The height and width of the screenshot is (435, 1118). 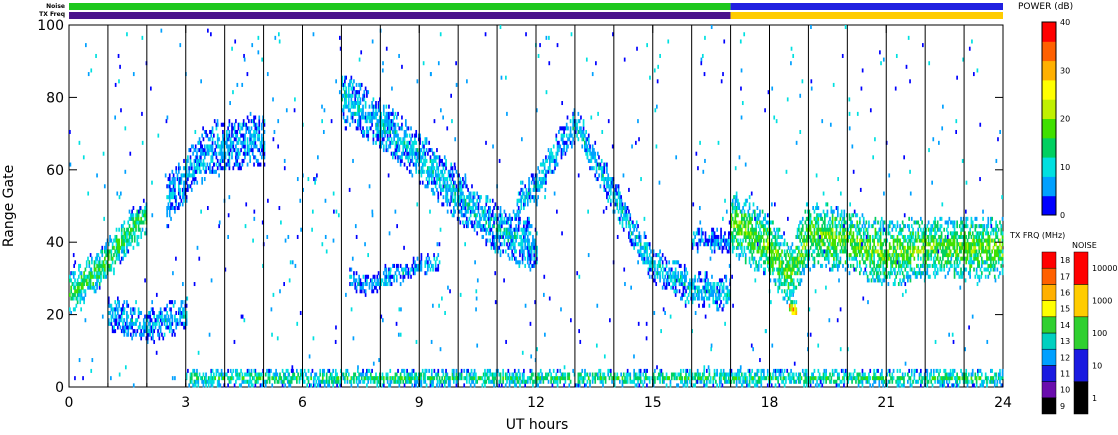 I want to click on echo-cell-2054, so click(x=508, y=240).